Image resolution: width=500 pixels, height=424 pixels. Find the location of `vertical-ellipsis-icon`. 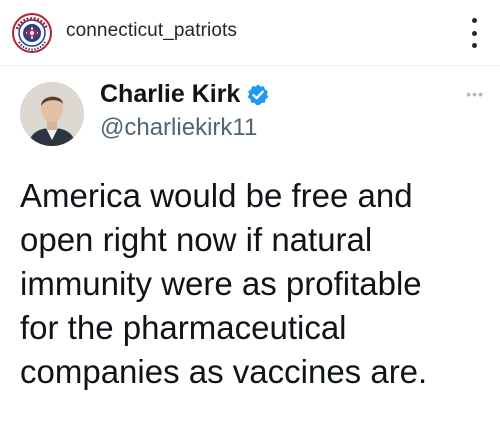

vertical-ellipsis-icon is located at coordinates (474, 33).